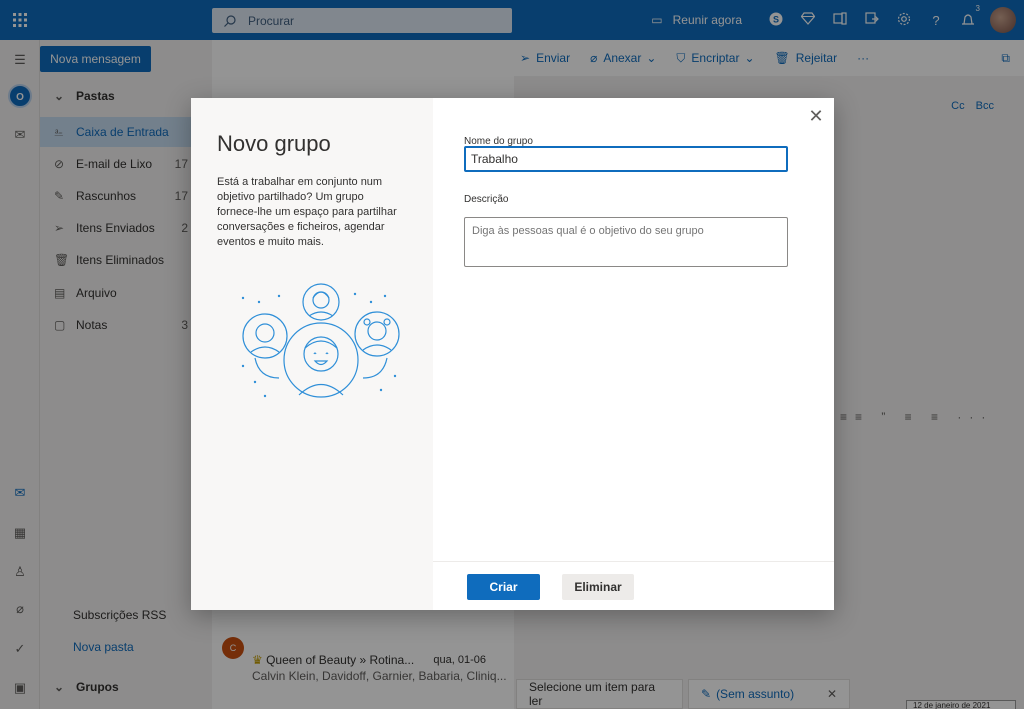 The height and width of the screenshot is (709, 1024). Describe the element at coordinates (503, 587) in the screenshot. I see `create-button: Criar` at that location.